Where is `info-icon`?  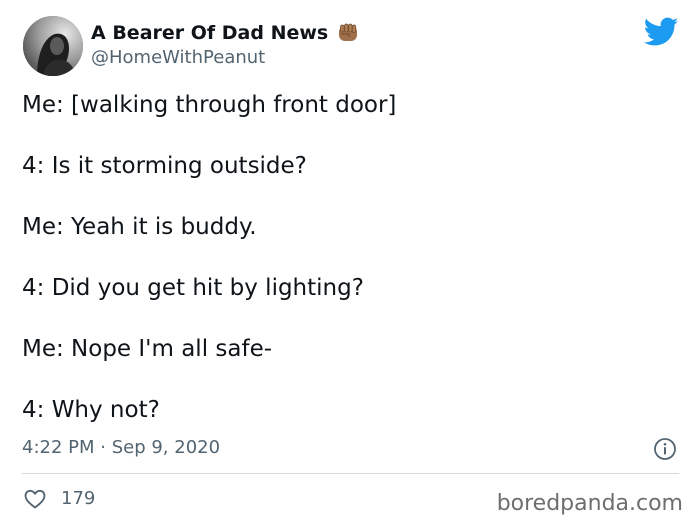
info-icon is located at coordinates (665, 449).